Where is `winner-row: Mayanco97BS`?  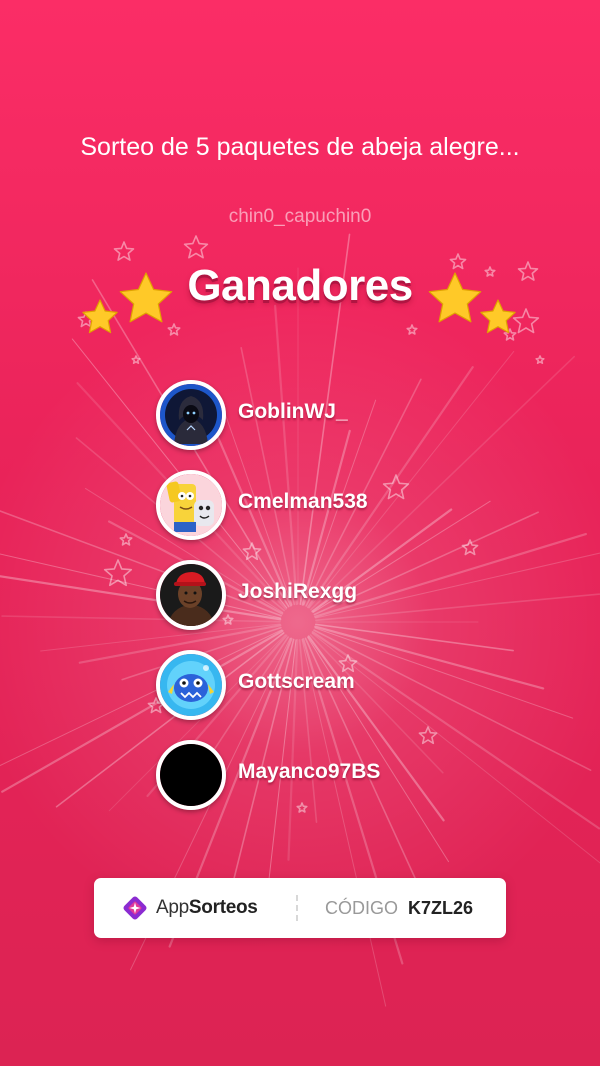 winner-row: Mayanco97BS is located at coordinates (336, 785).